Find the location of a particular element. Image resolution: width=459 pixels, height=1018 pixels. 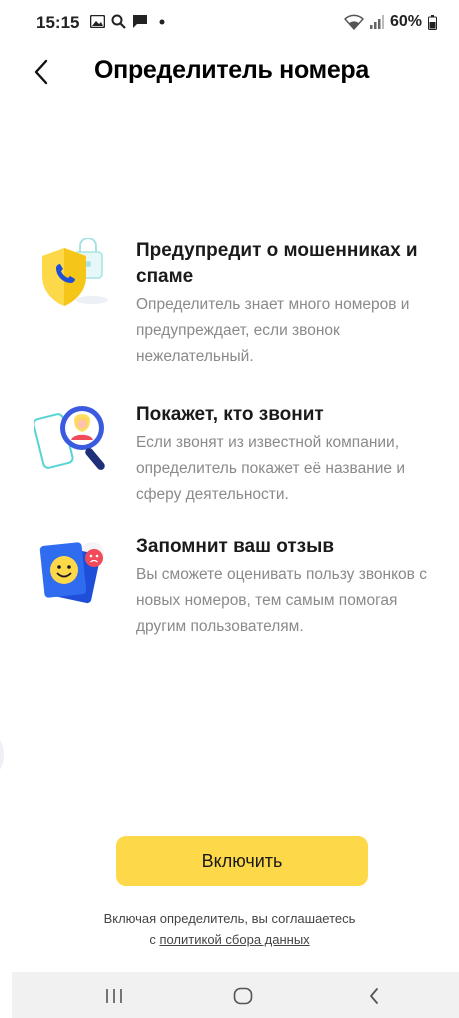

dot-icon is located at coordinates (162, 21).